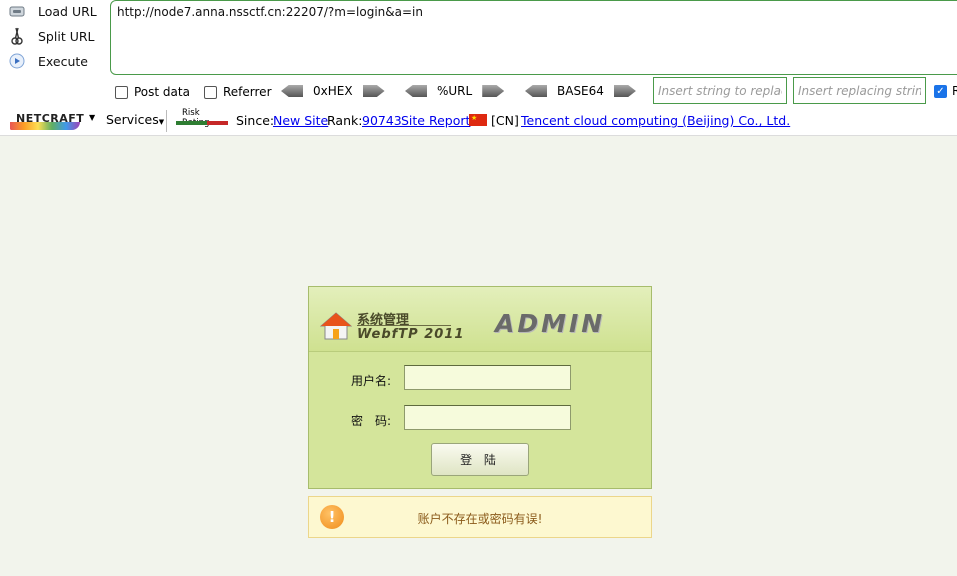  I want to click on password-input, so click(487, 417).